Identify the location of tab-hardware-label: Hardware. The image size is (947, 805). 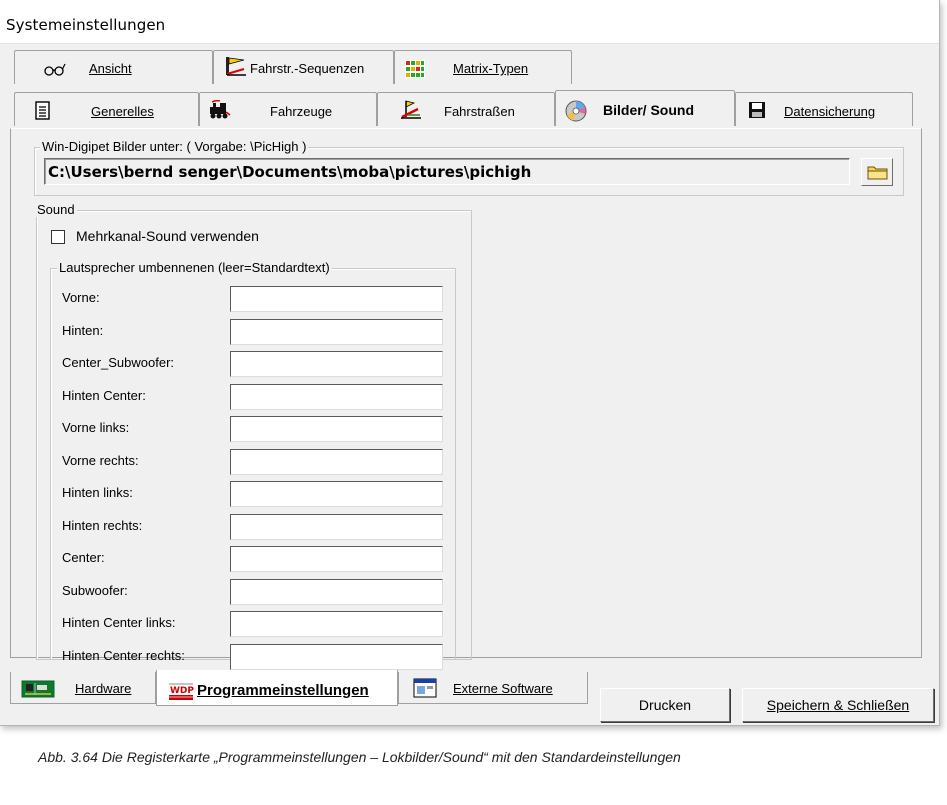
(103, 688).